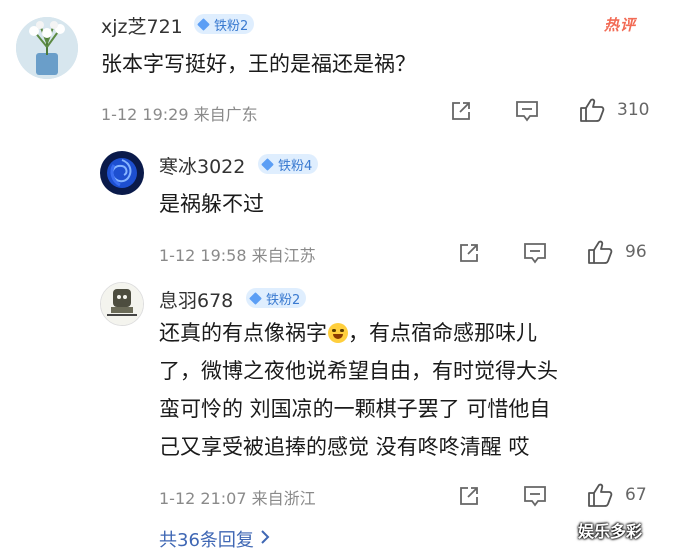 The width and height of the screenshot is (675, 553). What do you see at coordinates (338, 333) in the screenshot?
I see `laugh-cry-emoji-icon` at bounding box center [338, 333].